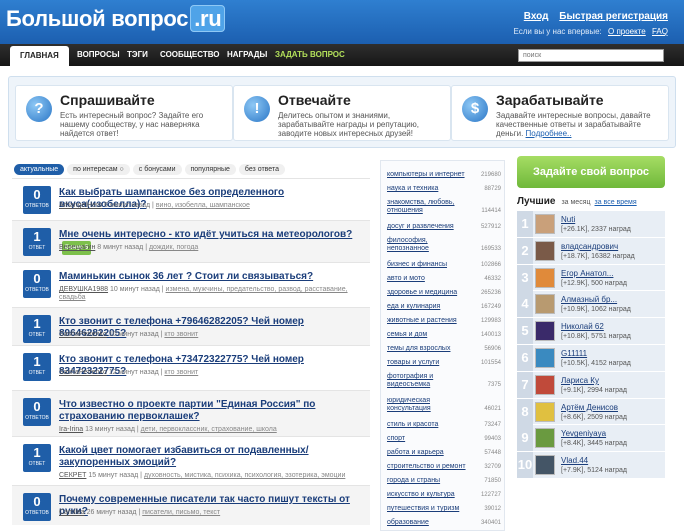 This screenshot has width=684, height=531. I want to click on tab-popular: популярные, so click(210, 169).